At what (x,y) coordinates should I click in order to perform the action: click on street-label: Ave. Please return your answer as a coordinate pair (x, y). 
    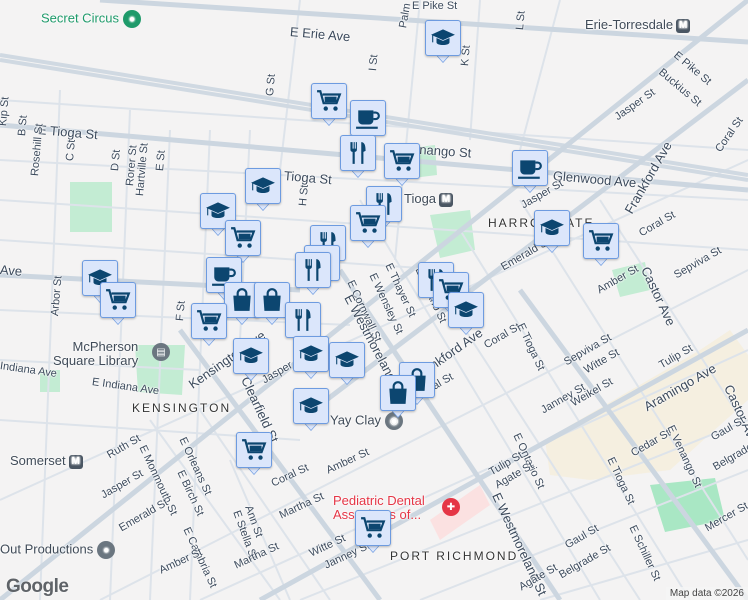
    Looking at the image, I should click on (11, 270).